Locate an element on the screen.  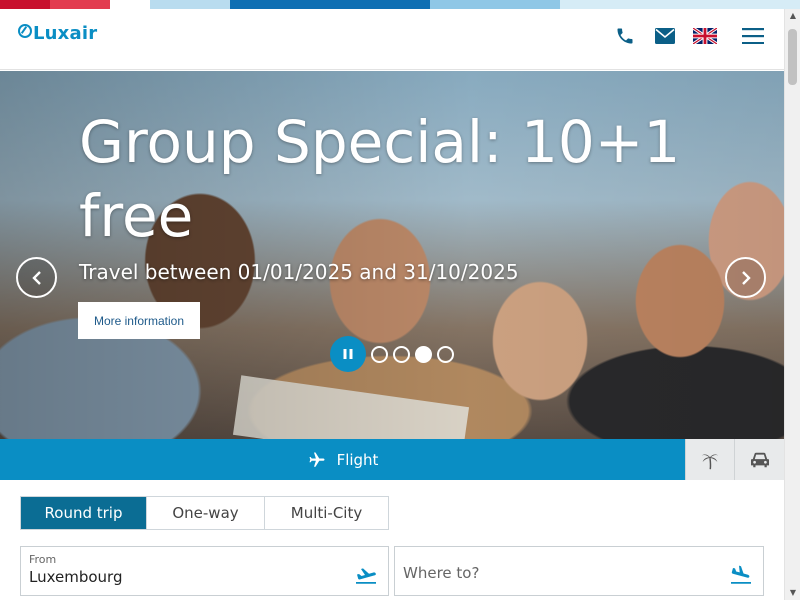
site-header: Luxair is located at coordinates (392, 39).